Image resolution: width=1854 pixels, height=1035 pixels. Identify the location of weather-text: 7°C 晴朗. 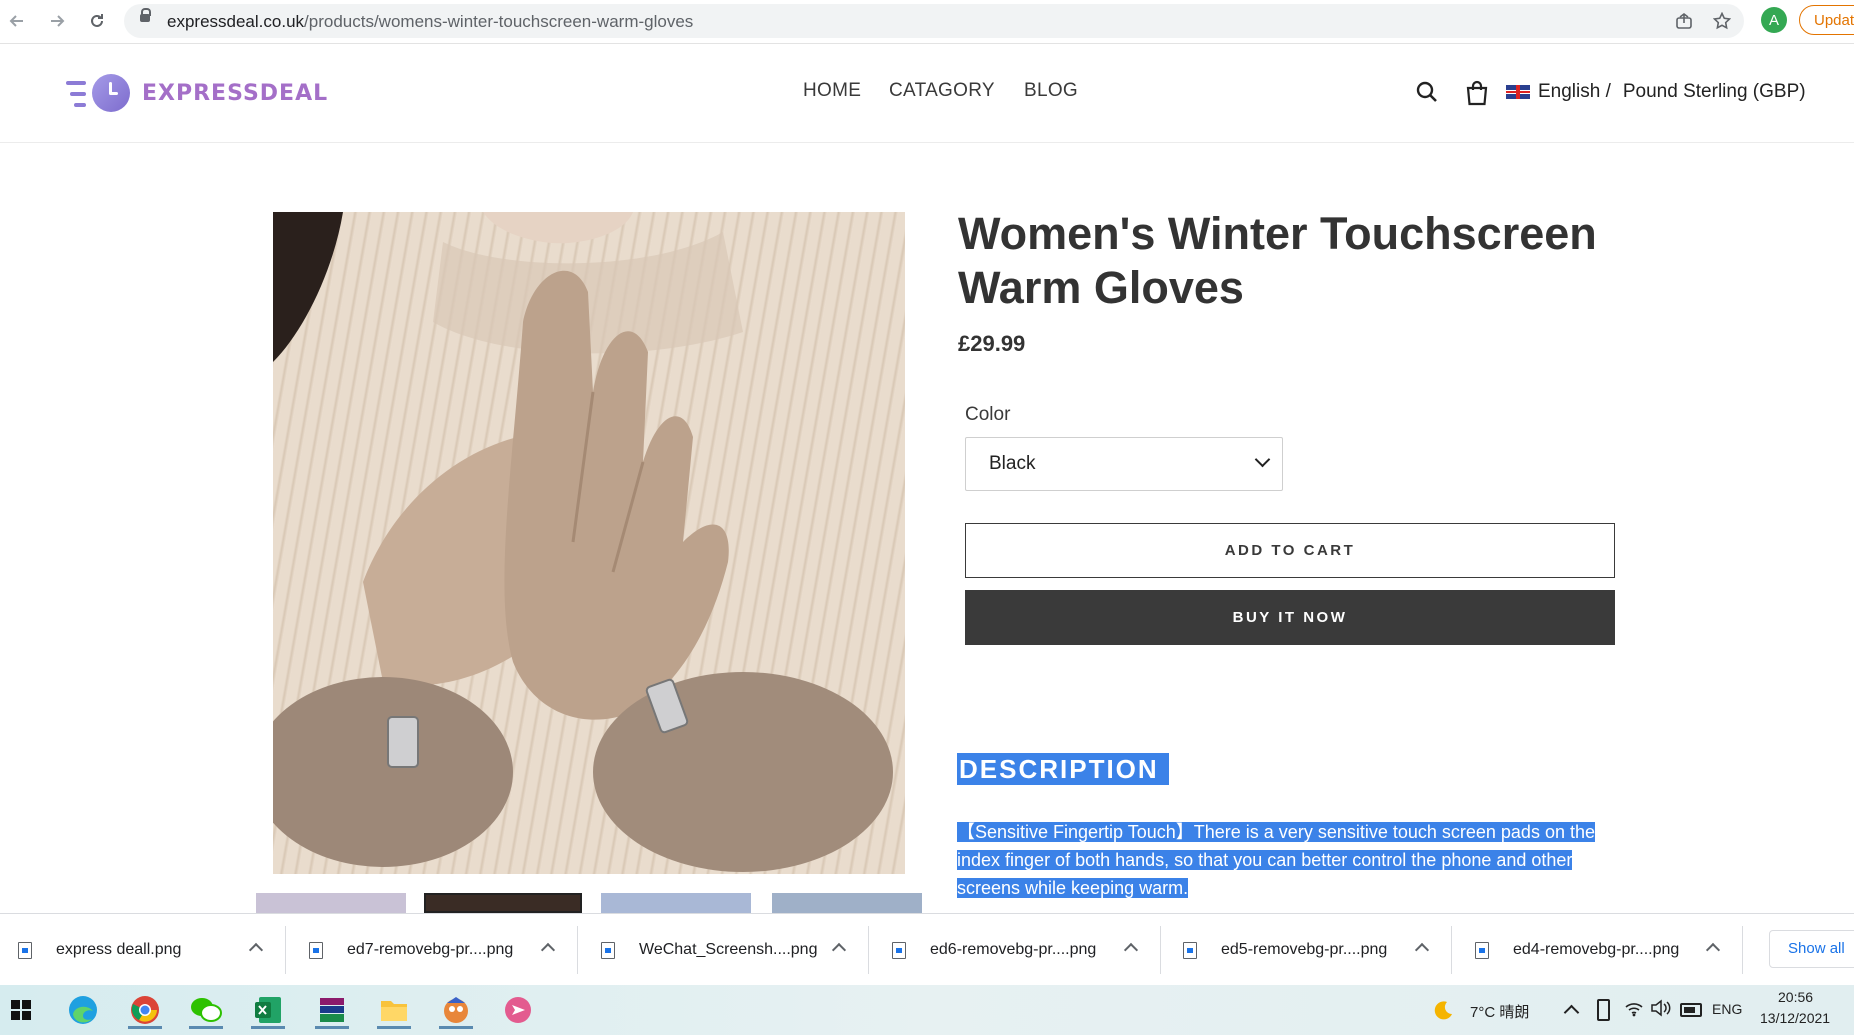
(1499, 1011).